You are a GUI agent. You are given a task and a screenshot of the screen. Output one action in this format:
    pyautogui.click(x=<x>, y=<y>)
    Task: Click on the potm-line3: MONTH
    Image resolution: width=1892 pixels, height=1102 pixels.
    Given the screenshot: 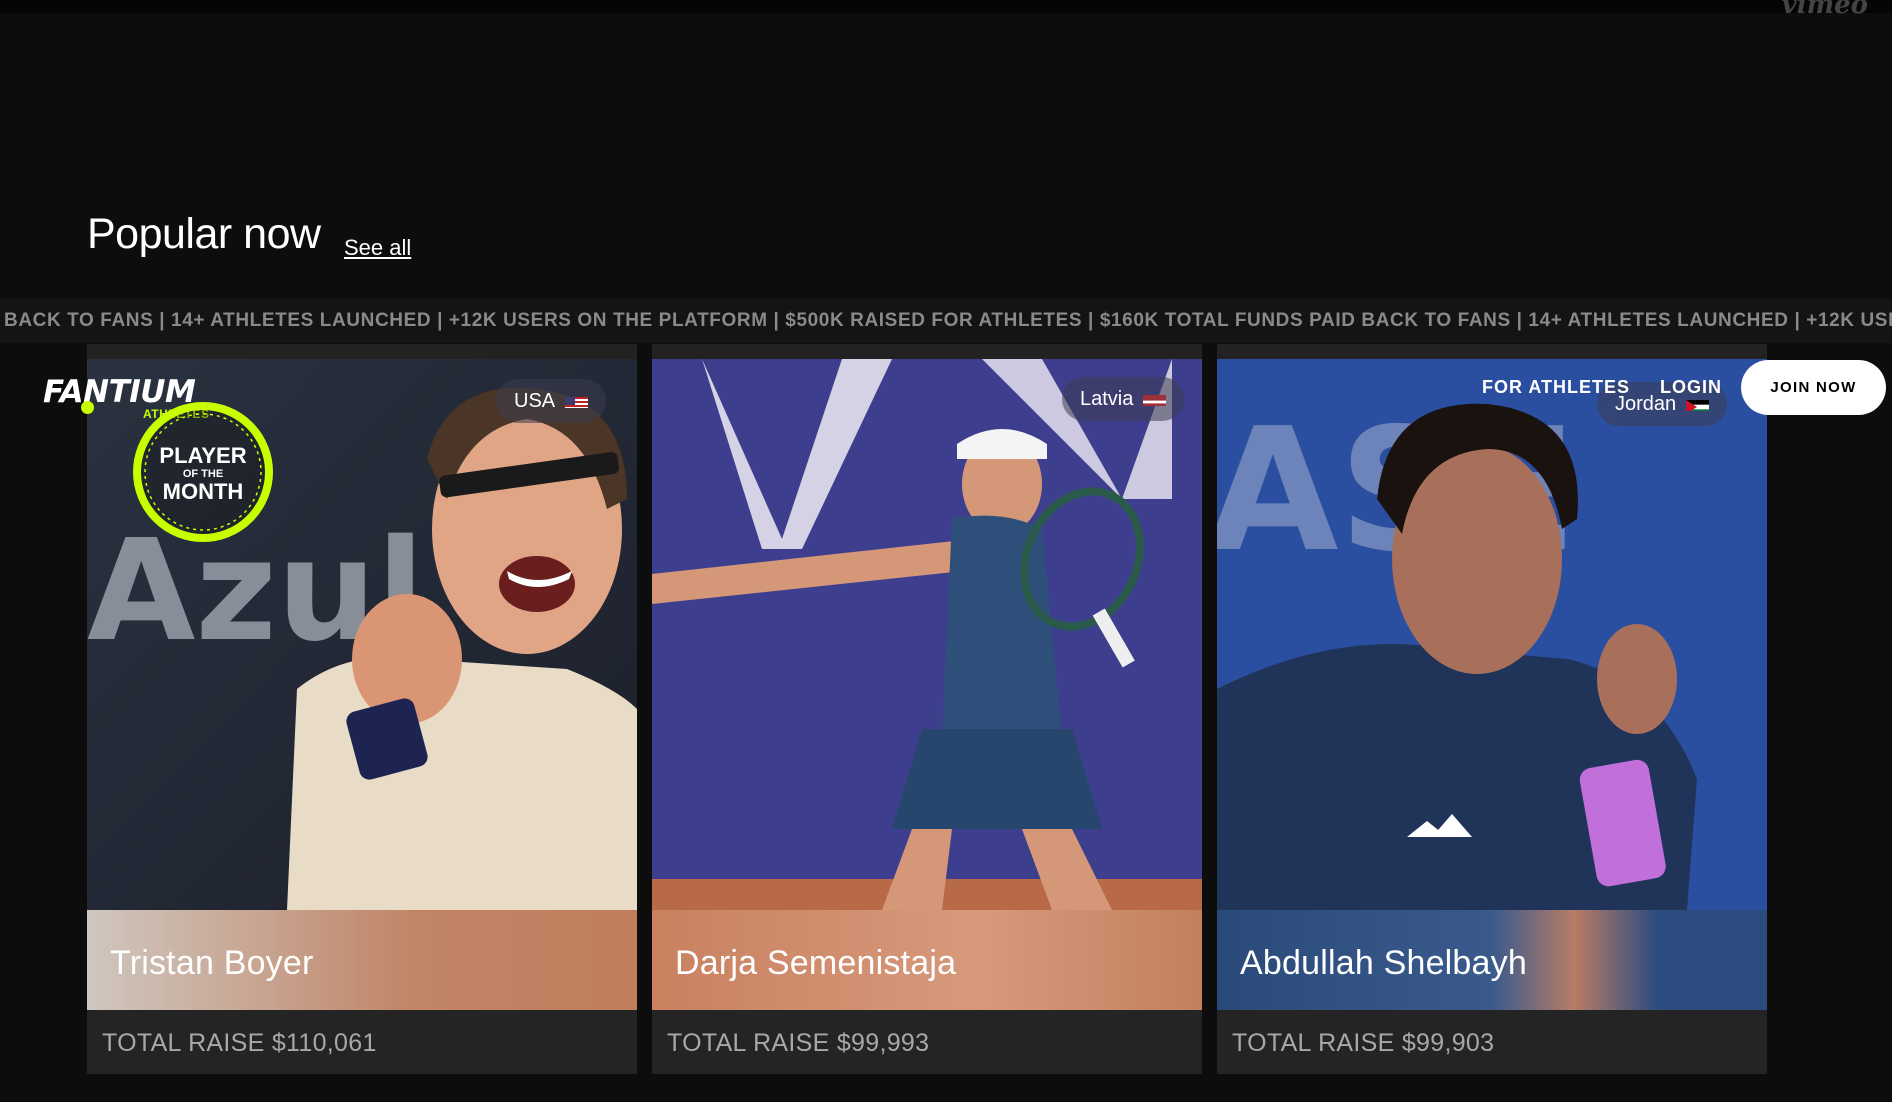 What is the action you would take?
    pyautogui.click(x=203, y=491)
    